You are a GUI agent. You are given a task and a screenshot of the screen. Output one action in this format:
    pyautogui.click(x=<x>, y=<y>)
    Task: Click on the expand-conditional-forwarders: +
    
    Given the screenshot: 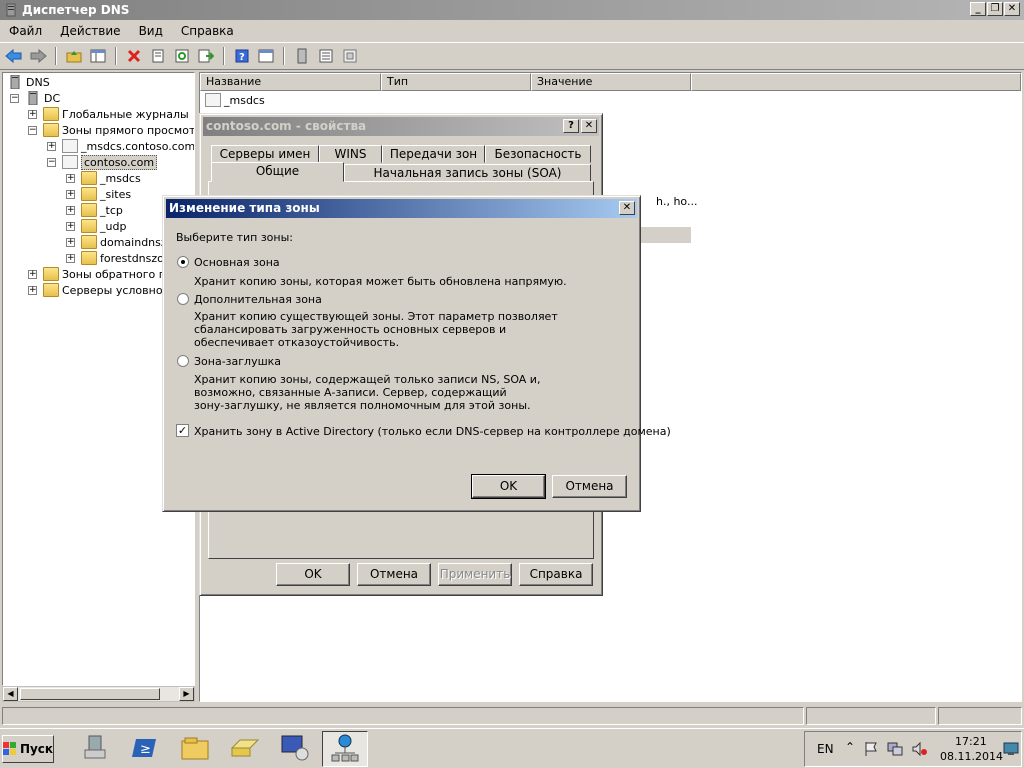 What is the action you would take?
    pyautogui.click(x=32, y=290)
    